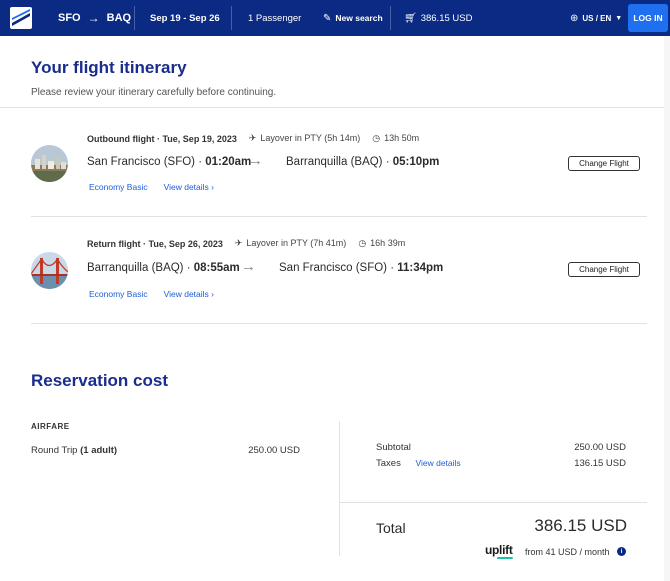 This screenshot has width=670, height=581. Describe the element at coordinates (69, 18) in the screenshot. I see `origin-code: SFO` at that location.